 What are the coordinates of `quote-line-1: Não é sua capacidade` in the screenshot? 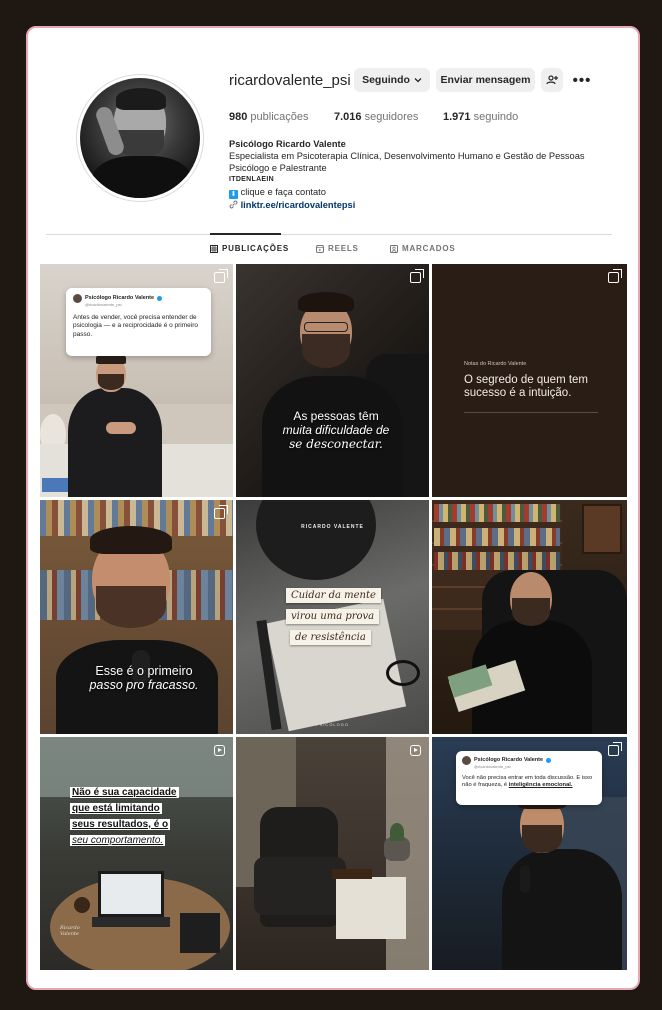 It's located at (124, 792).